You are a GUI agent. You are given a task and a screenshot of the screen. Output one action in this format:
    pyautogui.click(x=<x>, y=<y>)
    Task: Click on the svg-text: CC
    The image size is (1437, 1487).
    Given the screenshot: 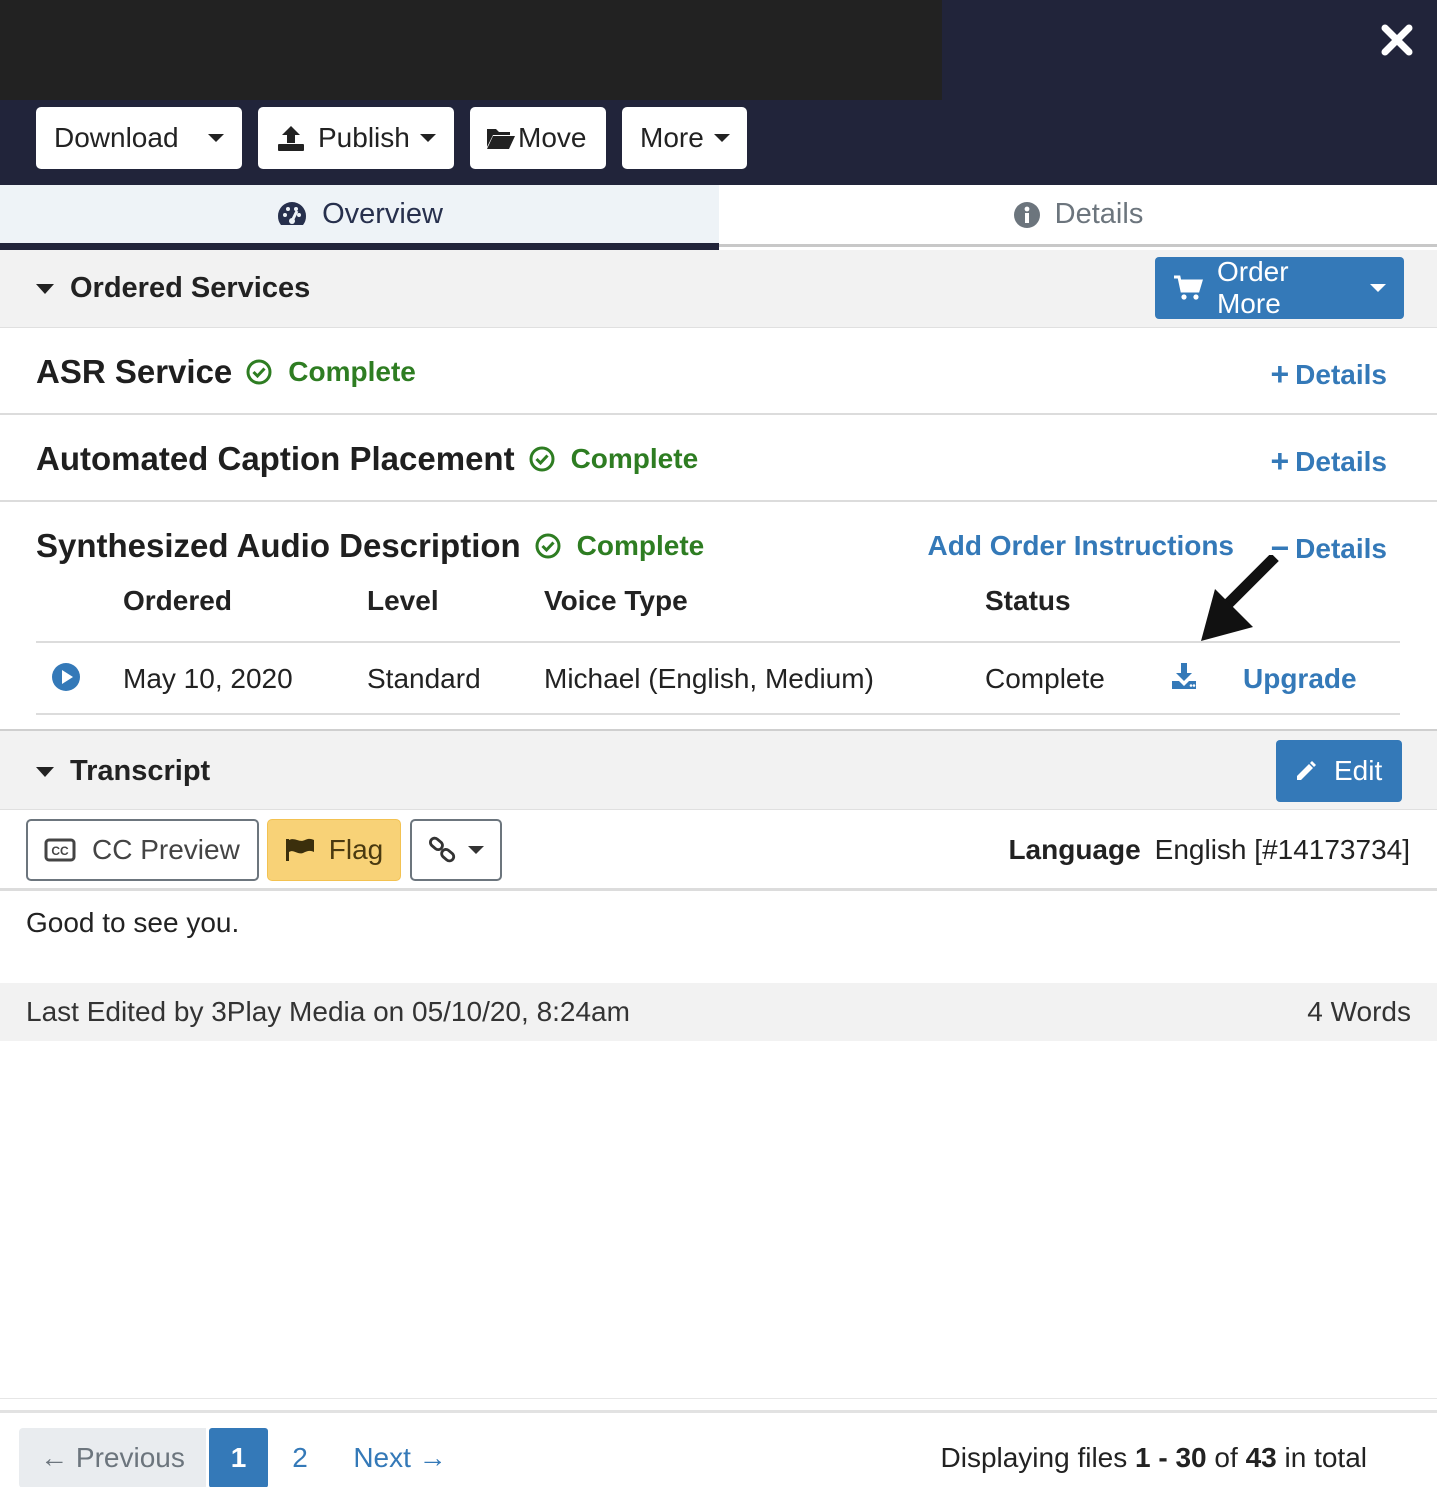 What is the action you would take?
    pyautogui.click(x=60, y=851)
    